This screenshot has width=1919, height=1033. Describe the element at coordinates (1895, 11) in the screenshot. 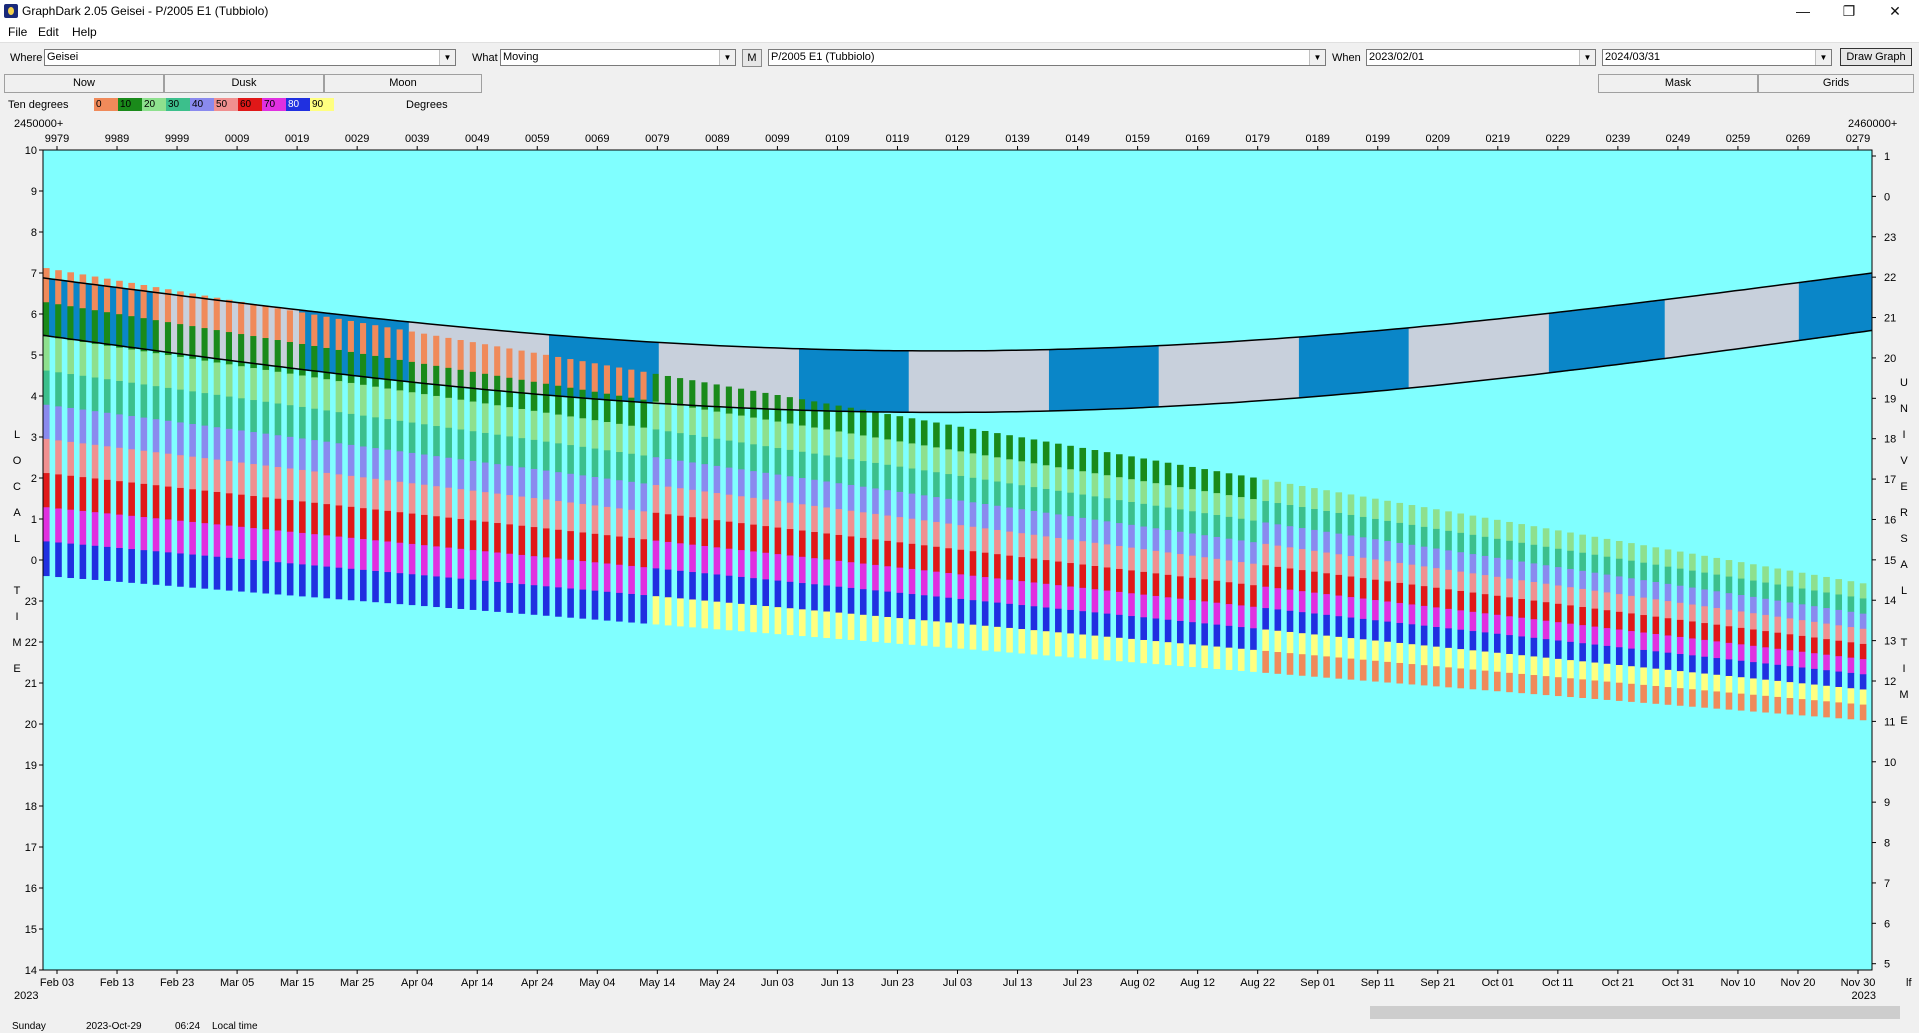

I see `close-icon: ✕` at that location.